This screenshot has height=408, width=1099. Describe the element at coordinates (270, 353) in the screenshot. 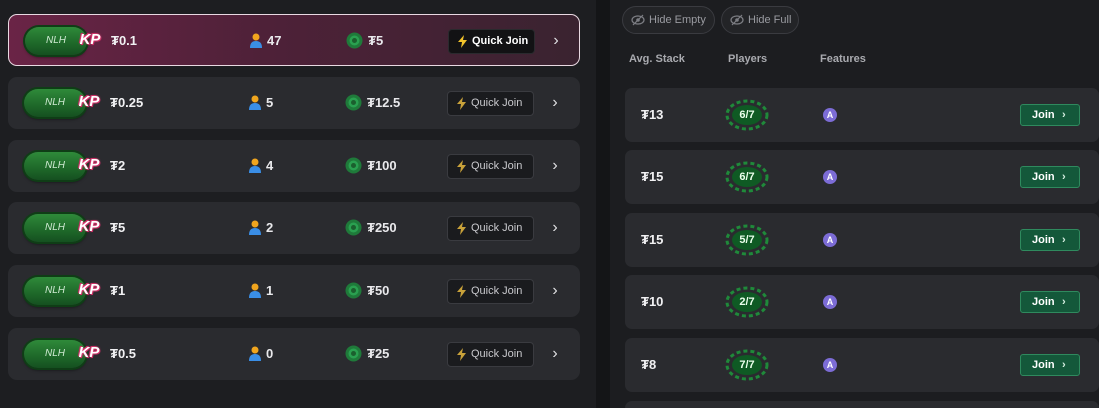

I see `player-count: 0` at that location.